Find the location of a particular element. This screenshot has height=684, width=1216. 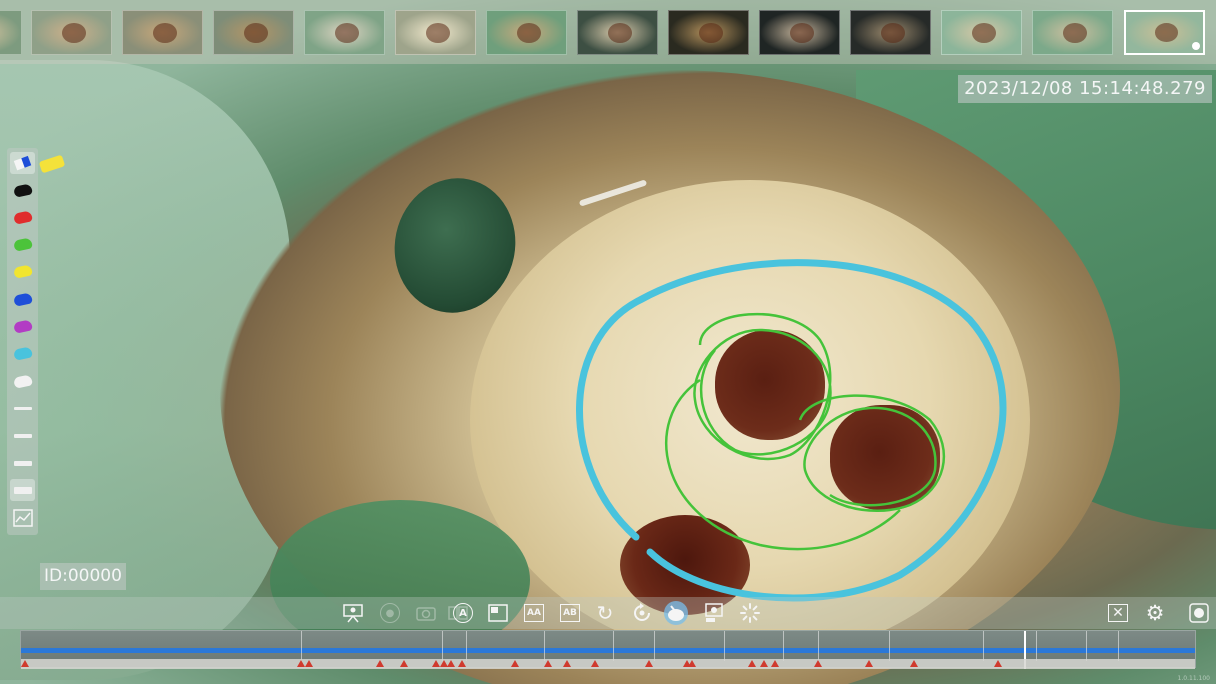

pen-mode-button is located at coordinates (676, 613).